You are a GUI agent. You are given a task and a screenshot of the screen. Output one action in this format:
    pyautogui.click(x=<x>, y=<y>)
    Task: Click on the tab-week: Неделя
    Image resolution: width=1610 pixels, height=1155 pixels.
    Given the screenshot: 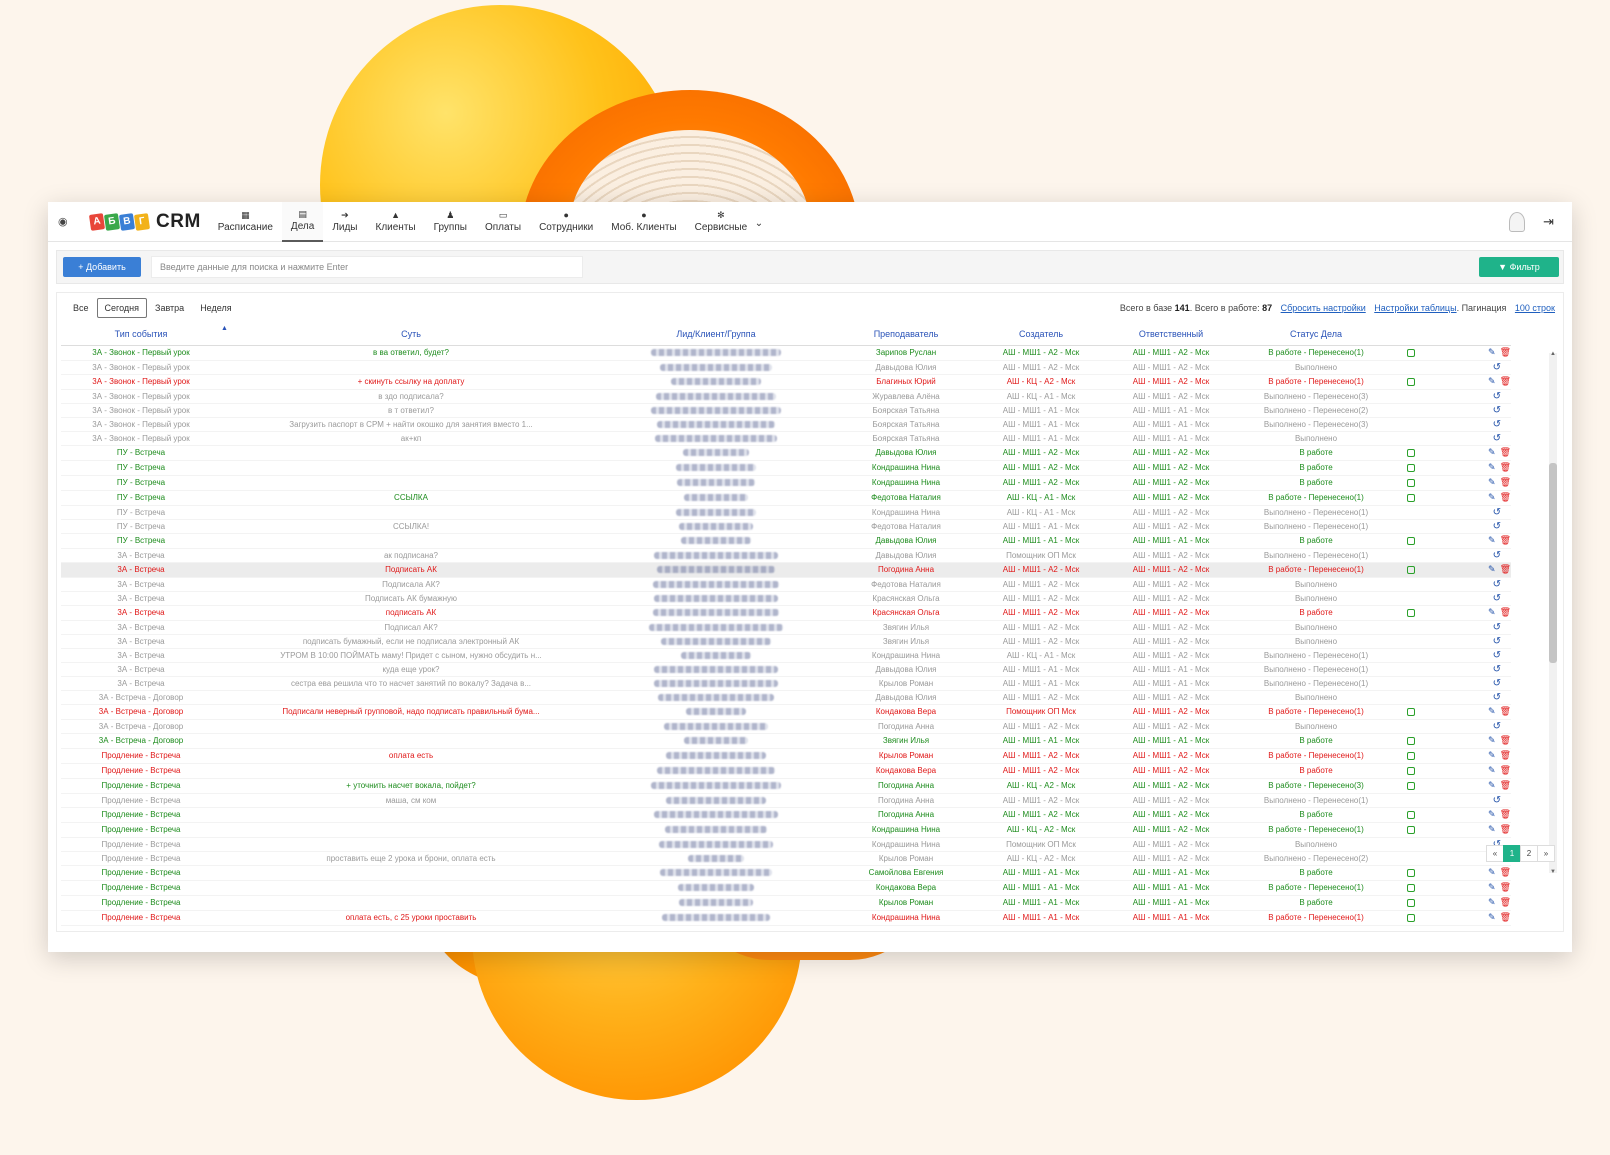 What is the action you would take?
    pyautogui.click(x=215, y=308)
    